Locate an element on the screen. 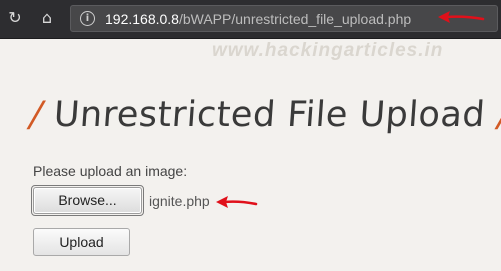 Image resolution: width=501 pixels, height=271 pixels. selected-filename: ignite.php is located at coordinates (179, 201).